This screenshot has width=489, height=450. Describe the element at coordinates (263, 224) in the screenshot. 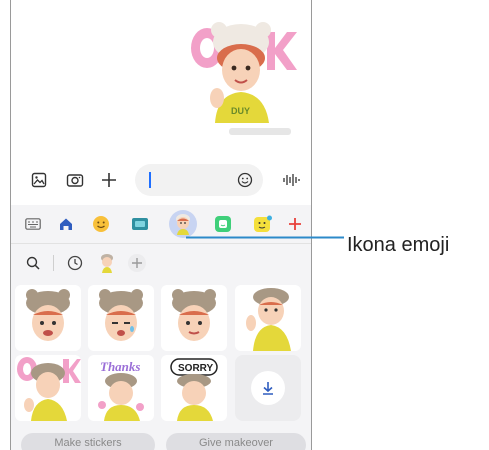

I see `sticker-icon` at that location.